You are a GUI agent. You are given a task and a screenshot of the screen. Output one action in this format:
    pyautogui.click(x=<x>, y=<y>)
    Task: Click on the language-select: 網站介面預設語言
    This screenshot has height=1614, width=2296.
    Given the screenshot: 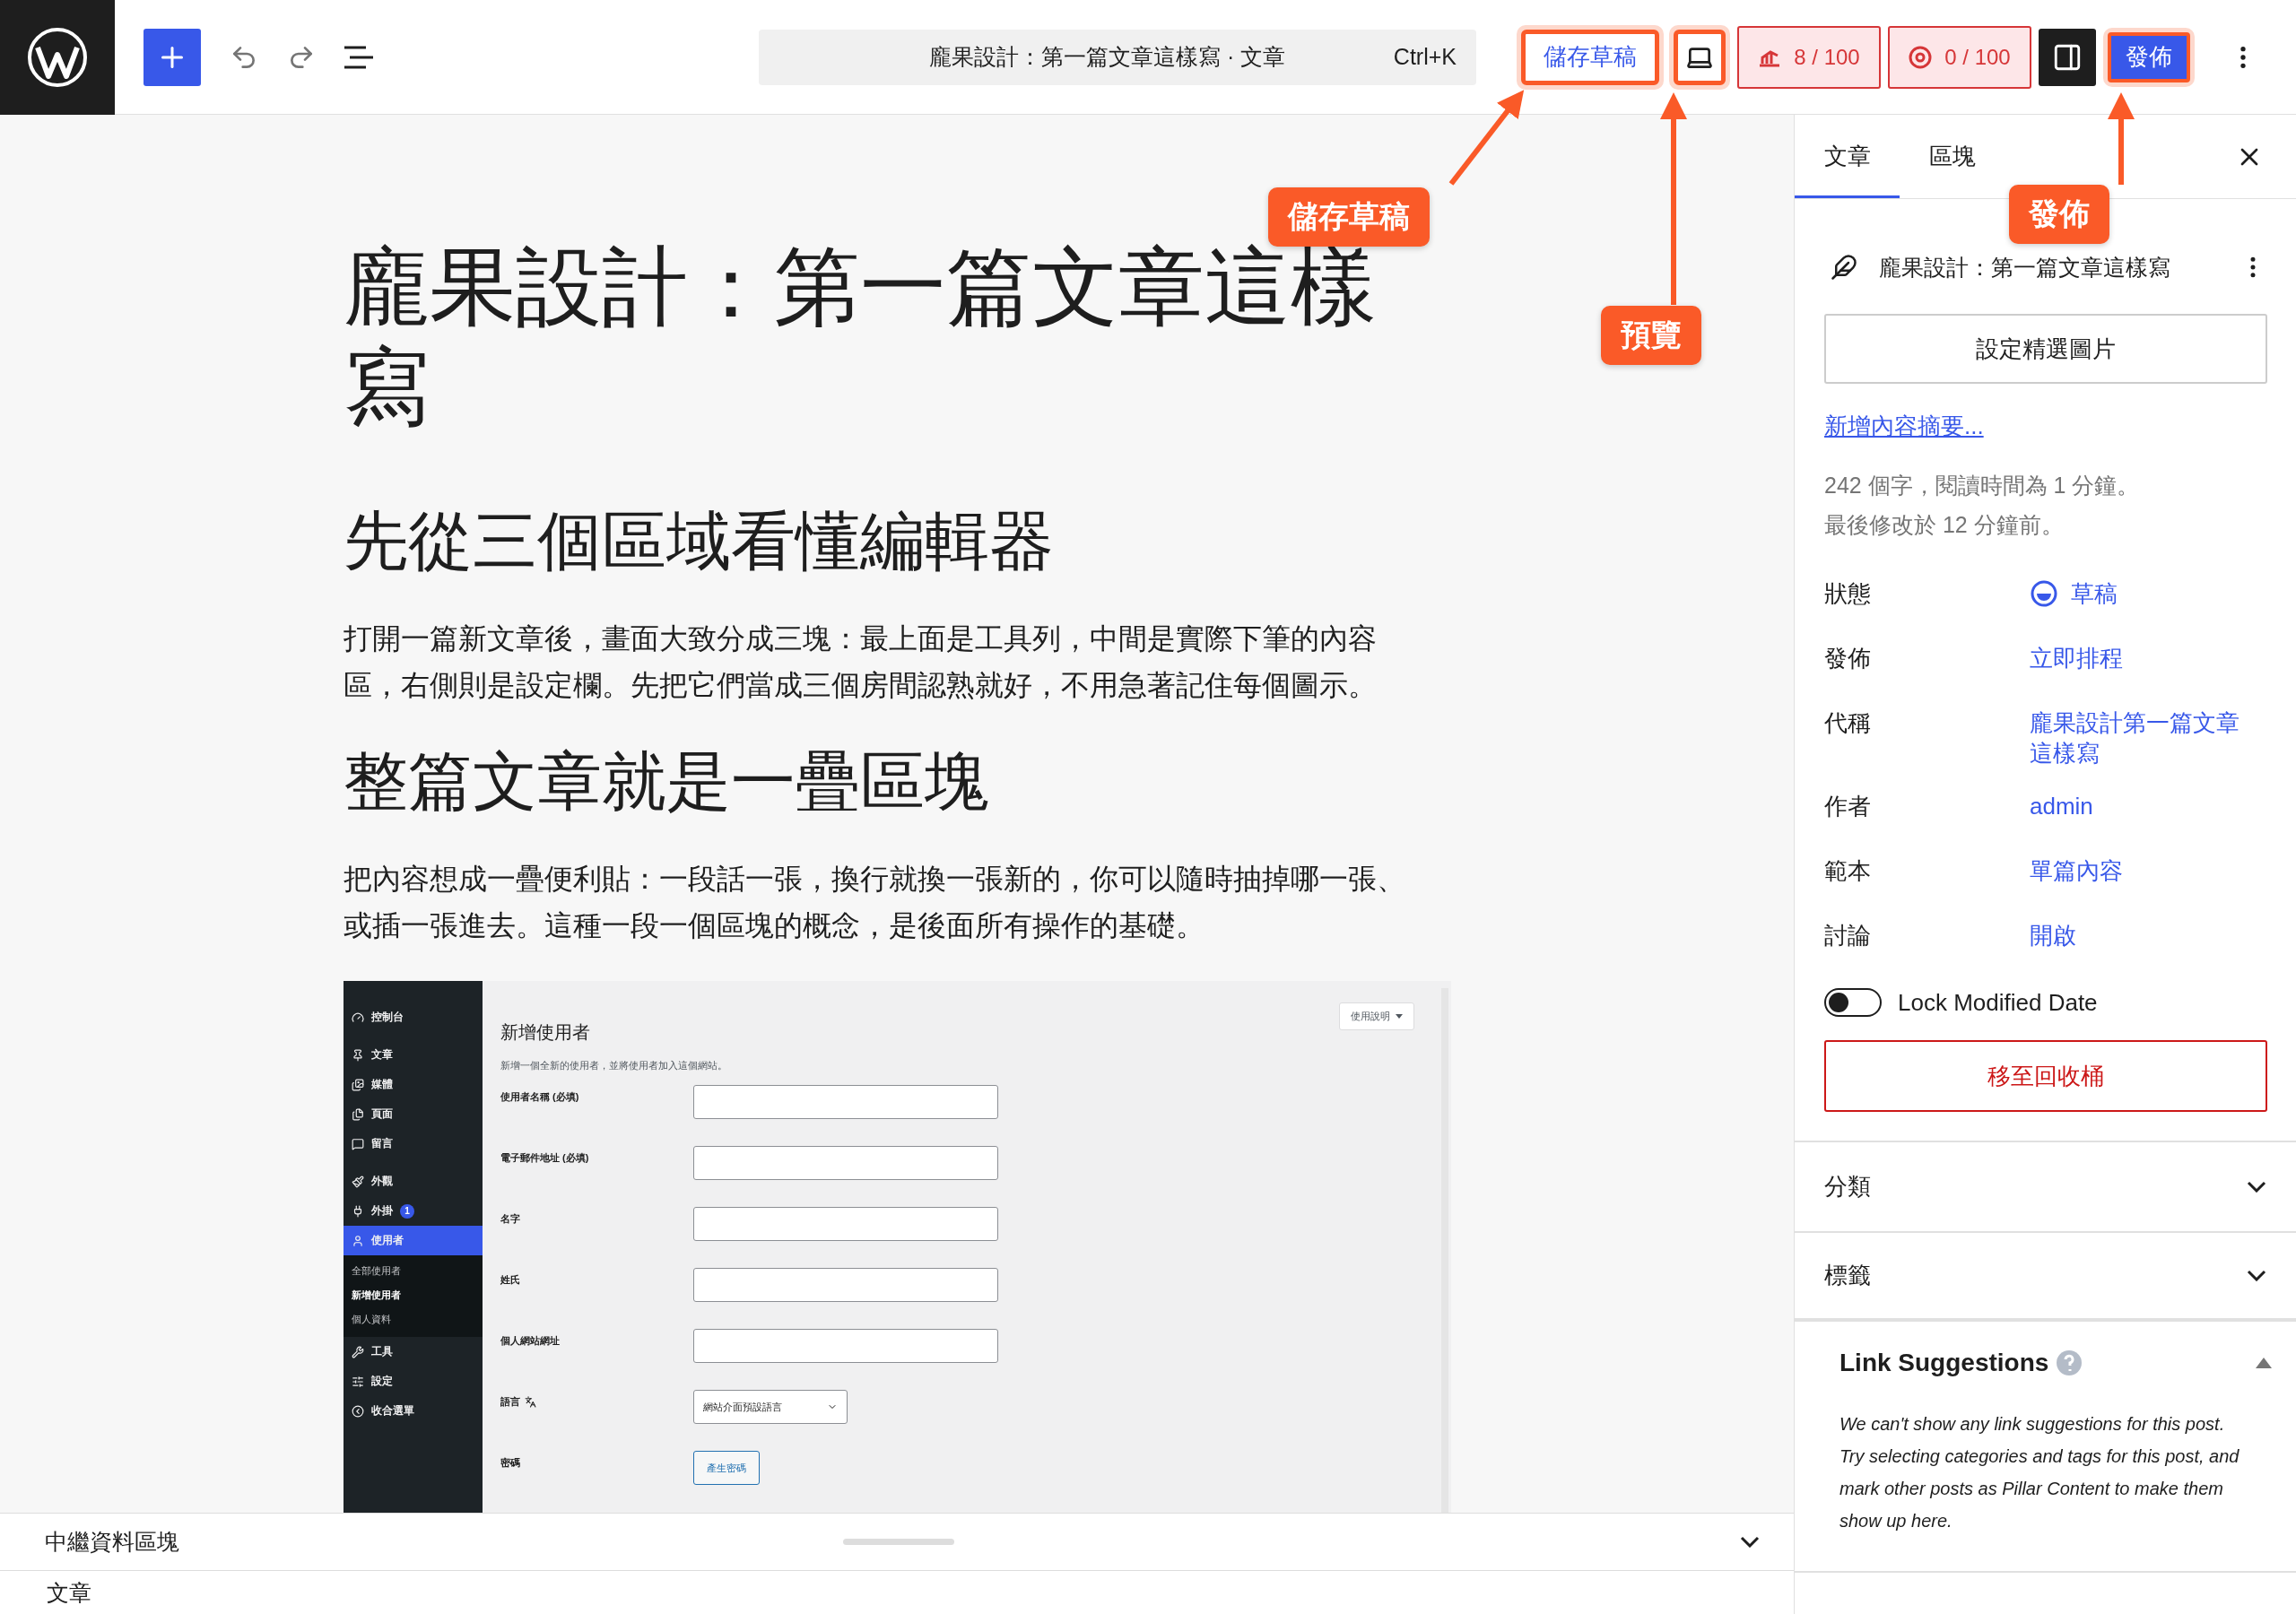 What is the action you would take?
    pyautogui.click(x=770, y=1407)
    